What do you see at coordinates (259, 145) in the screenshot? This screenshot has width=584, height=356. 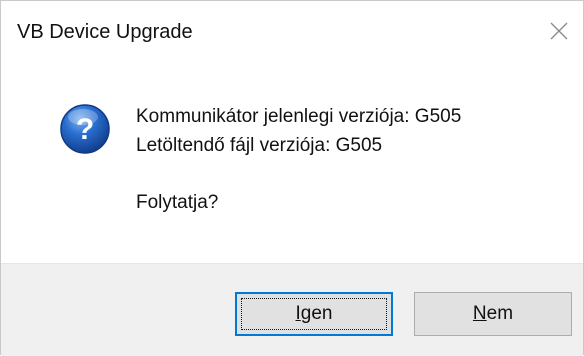 I see `download-version-text: Letöltendő fájl verziója: G505` at bounding box center [259, 145].